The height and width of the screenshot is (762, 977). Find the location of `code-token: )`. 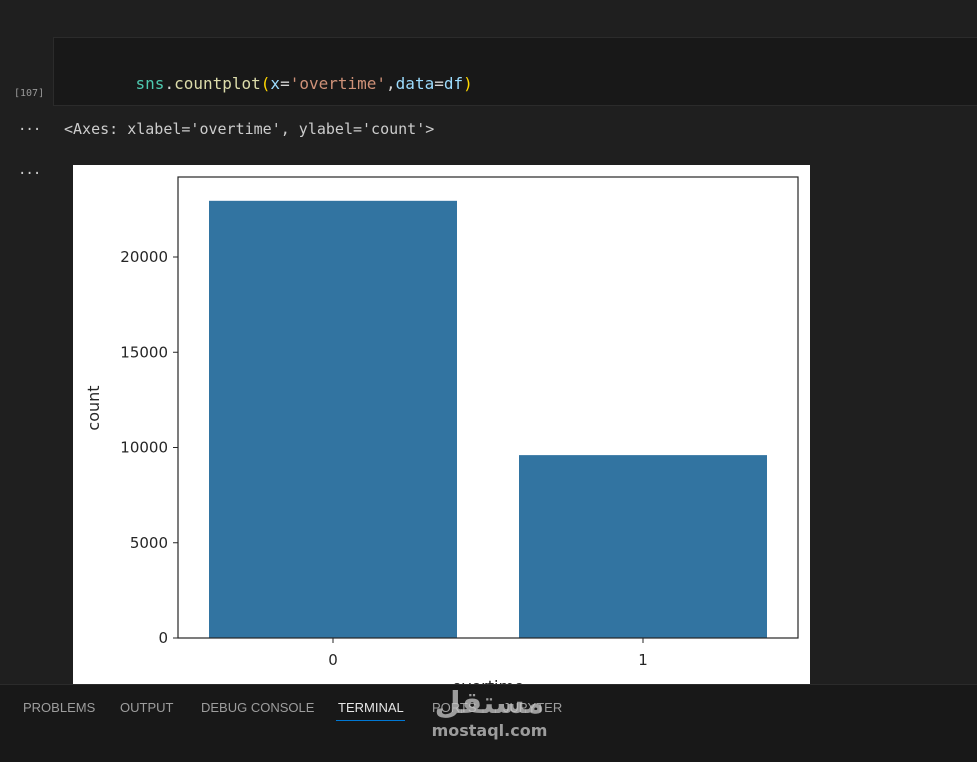

code-token: ) is located at coordinates (468, 83).